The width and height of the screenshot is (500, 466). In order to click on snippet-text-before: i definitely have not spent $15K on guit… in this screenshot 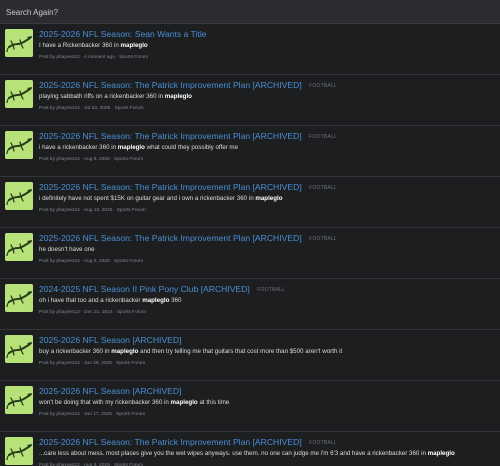, I will do `click(147, 198)`.